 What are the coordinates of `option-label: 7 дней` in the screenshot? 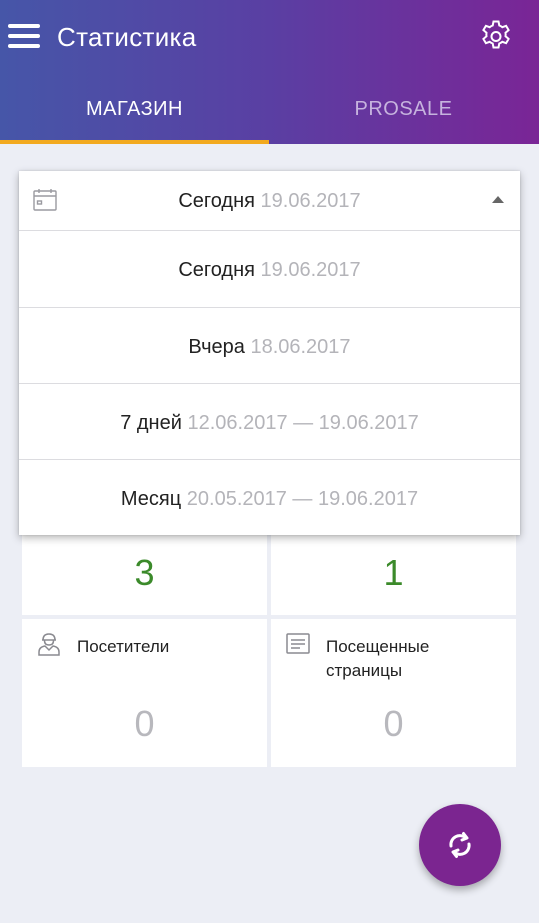 It's located at (151, 423).